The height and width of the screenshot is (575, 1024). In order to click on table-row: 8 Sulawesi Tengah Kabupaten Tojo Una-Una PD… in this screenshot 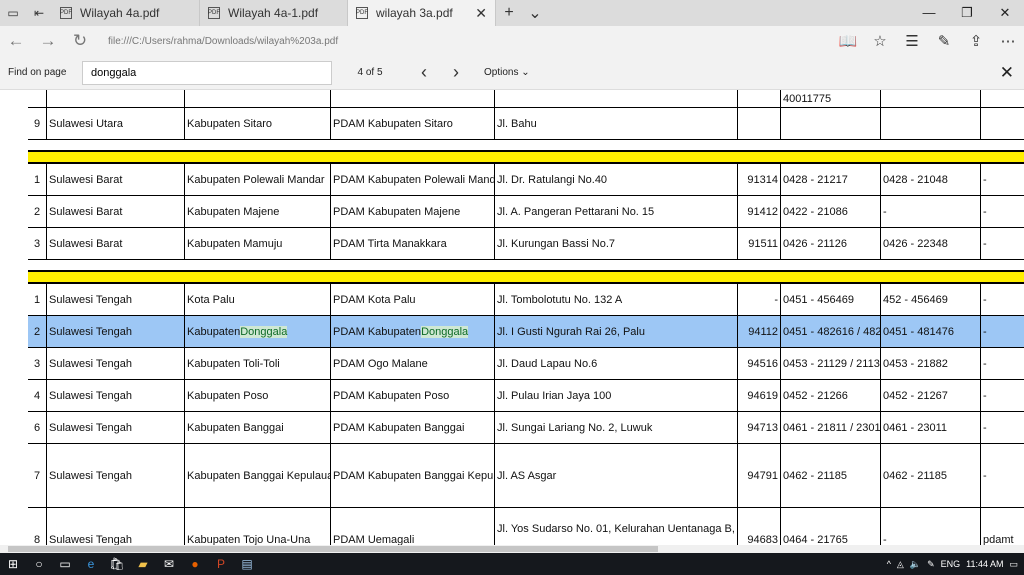, I will do `click(526, 526)`.